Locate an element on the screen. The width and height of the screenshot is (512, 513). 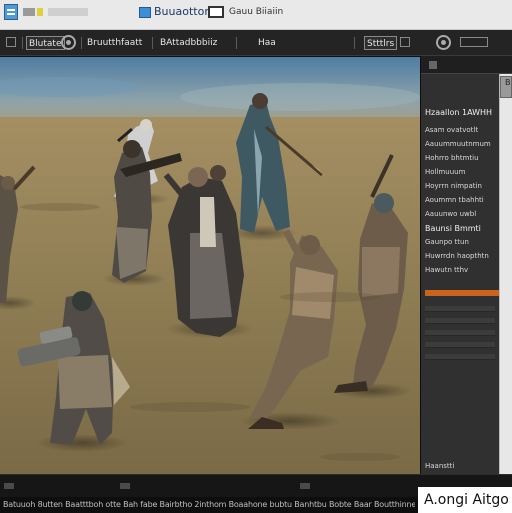
document-title: Buuaotton is located at coordinates (183, 11).